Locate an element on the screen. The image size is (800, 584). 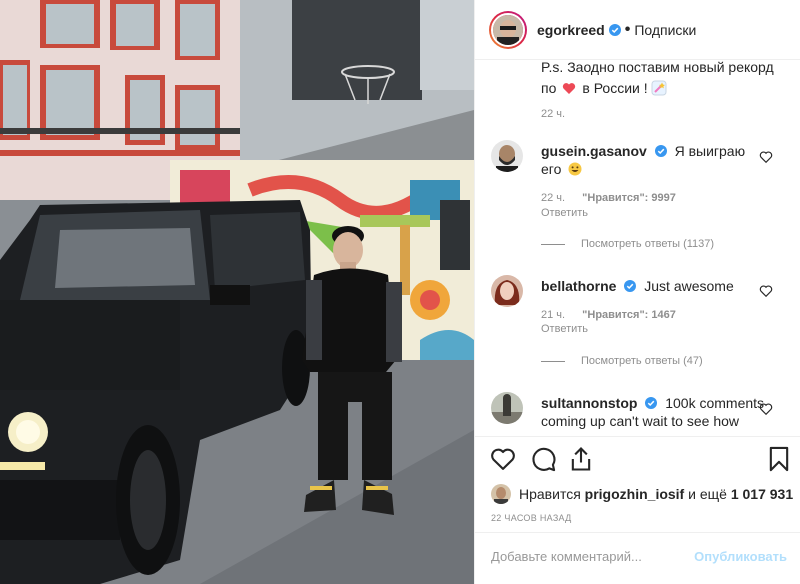
view-replies-button: Посмотреть ответы (47) is located at coordinates (622, 361).